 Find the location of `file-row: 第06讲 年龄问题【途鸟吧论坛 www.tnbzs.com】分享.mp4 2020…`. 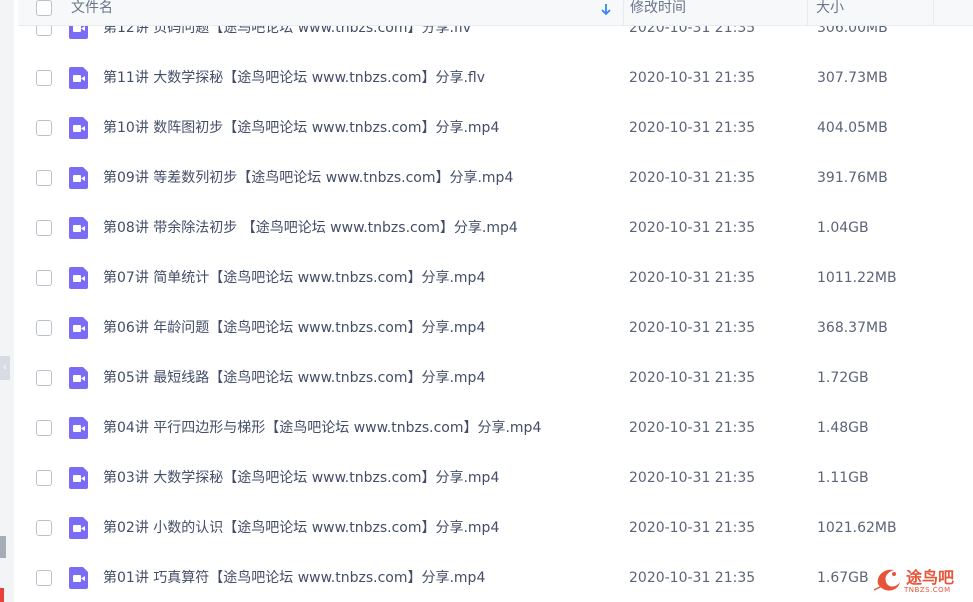

file-row: 第06讲 年龄问题【途鸟吧论坛 www.tnbzs.com】分享.mp4 2020… is located at coordinates (495, 328).